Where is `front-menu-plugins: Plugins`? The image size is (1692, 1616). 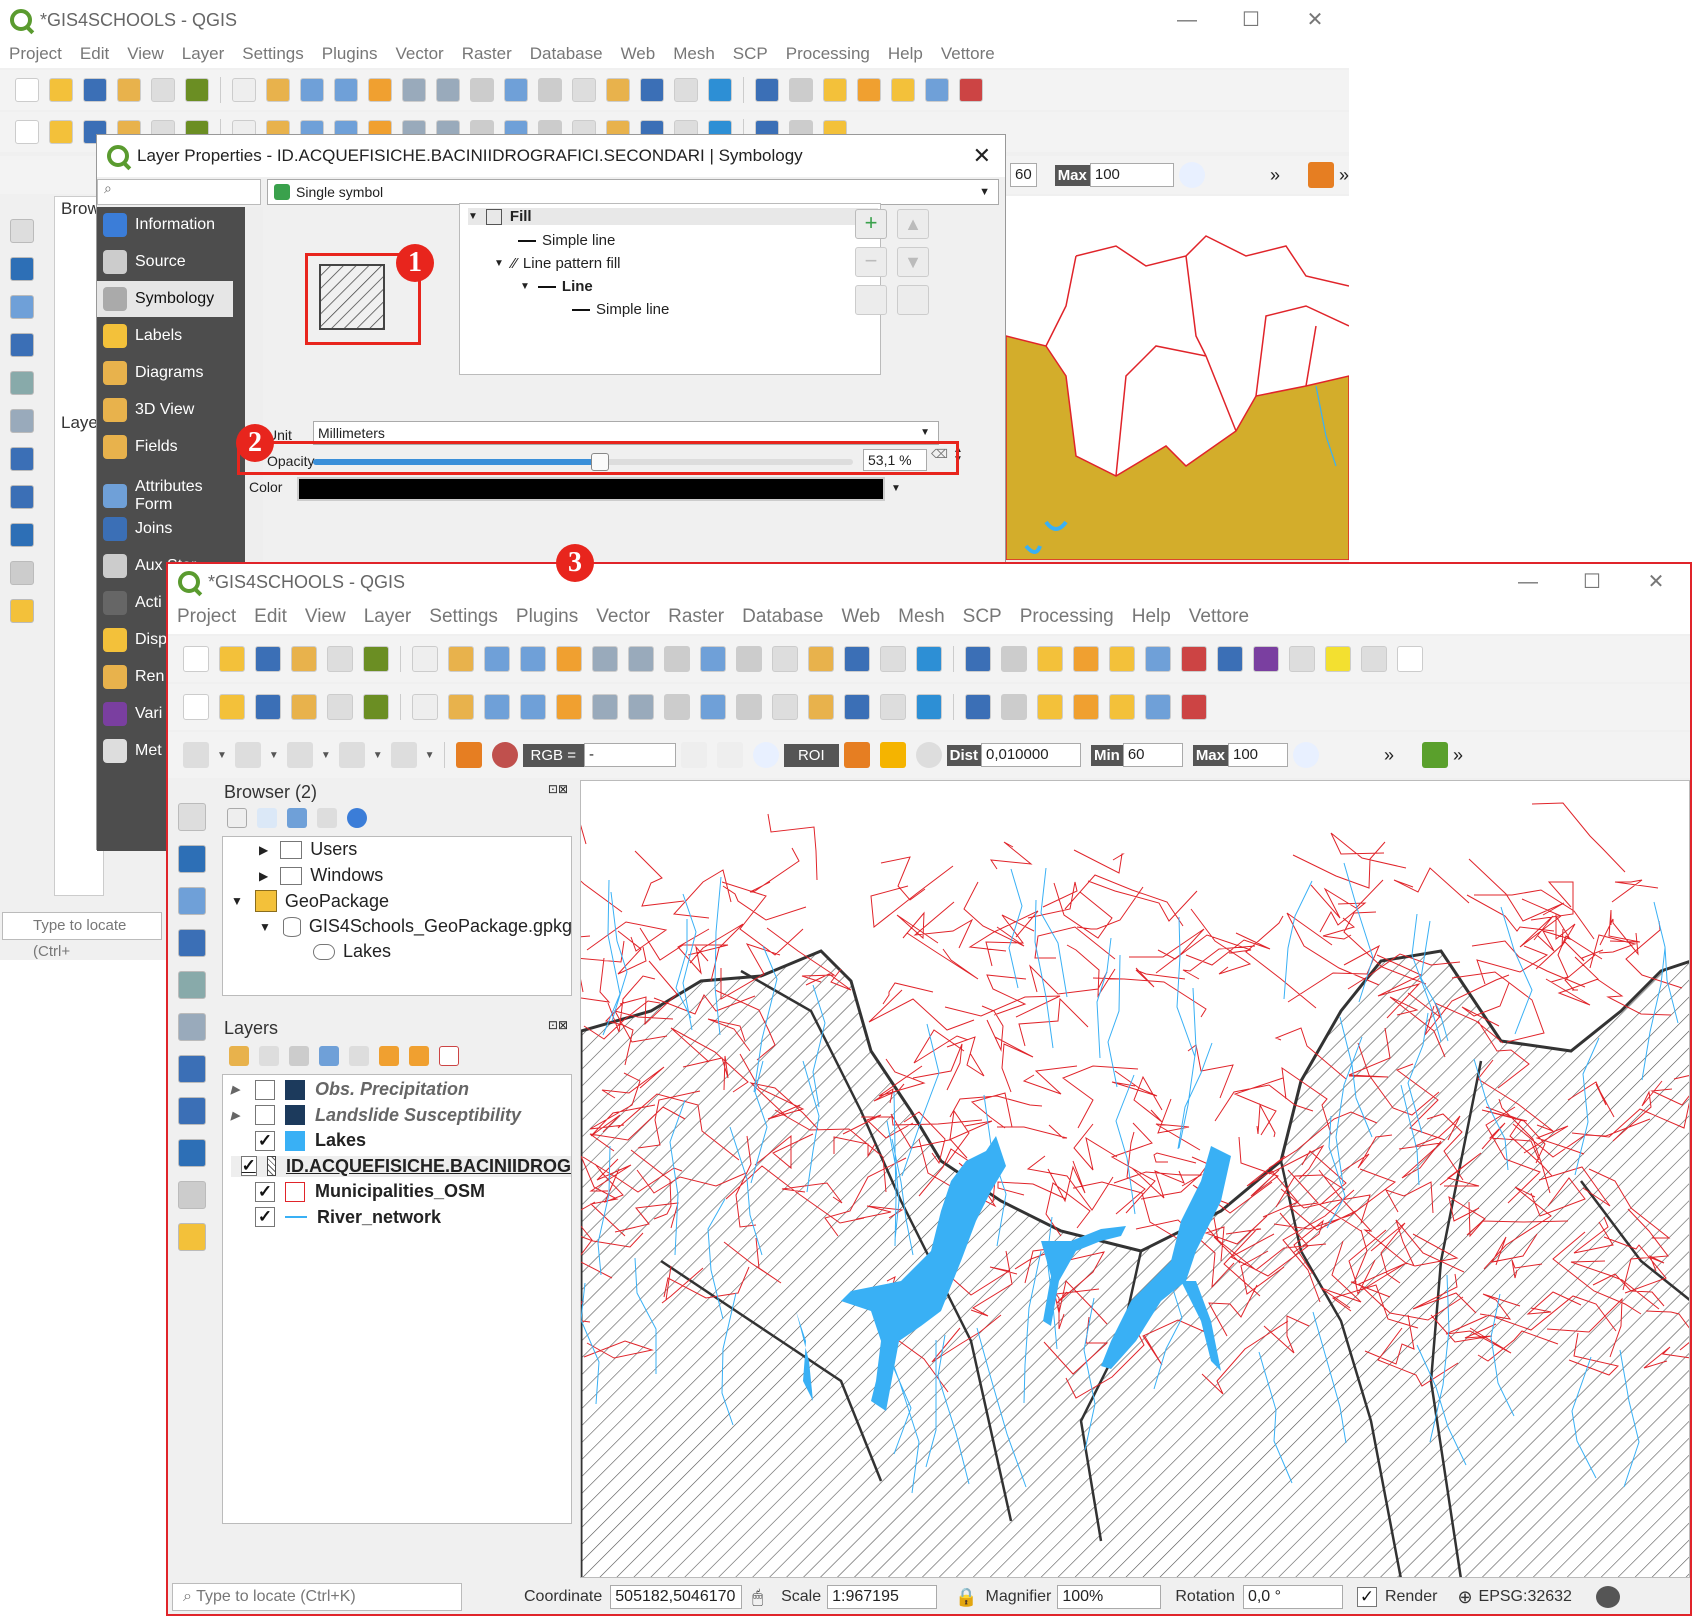 front-menu-plugins: Plugins is located at coordinates (547, 617).